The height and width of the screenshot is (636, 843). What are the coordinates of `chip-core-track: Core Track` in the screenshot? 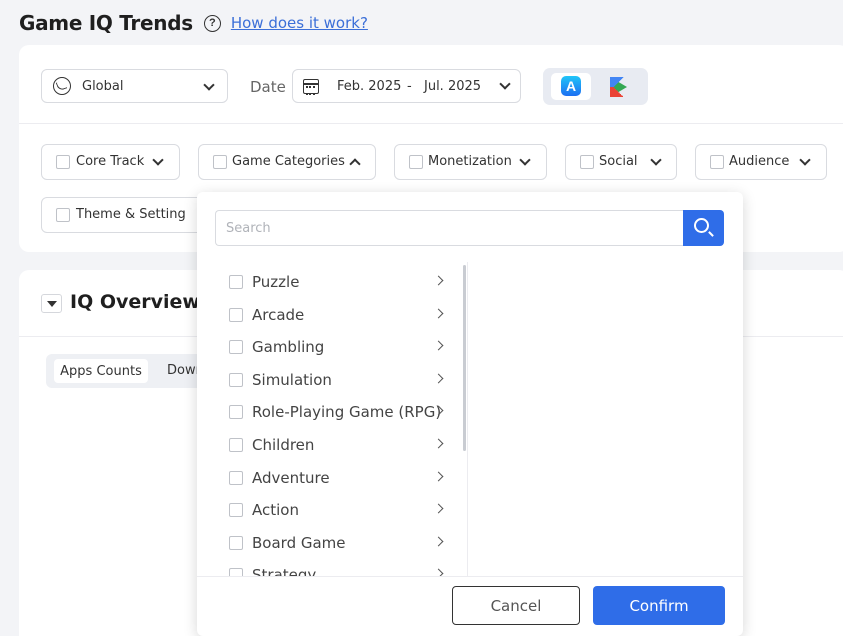 It's located at (110, 162).